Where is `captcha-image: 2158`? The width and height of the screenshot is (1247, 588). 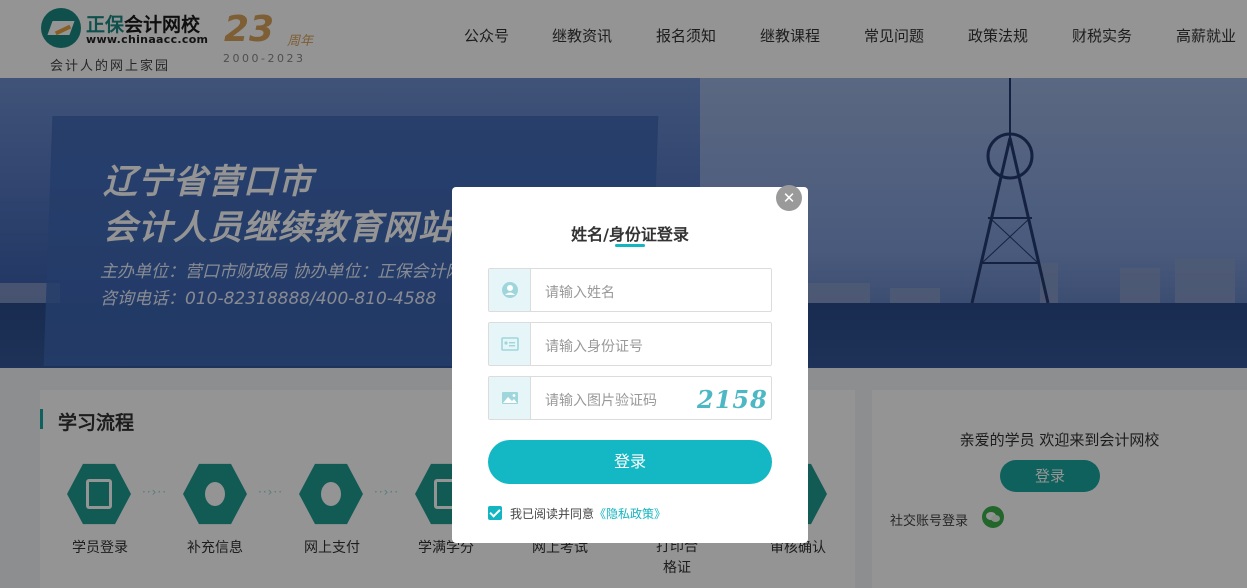 captcha-image: 2158 is located at coordinates (732, 399).